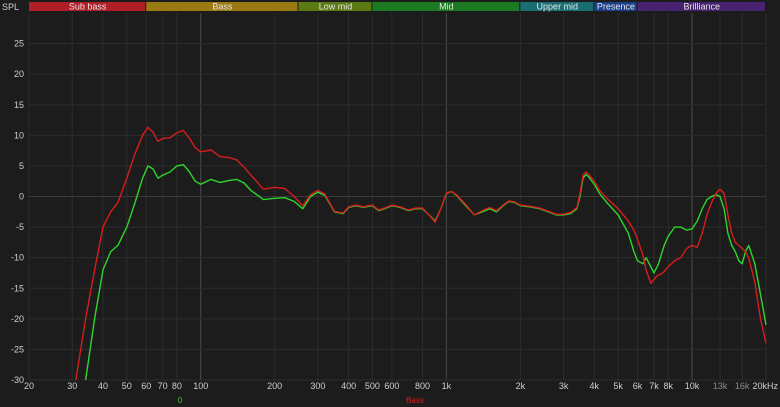 The image size is (780, 407). What do you see at coordinates (765, 386) in the screenshot?
I see `x-tick-label: 20kHz` at bounding box center [765, 386].